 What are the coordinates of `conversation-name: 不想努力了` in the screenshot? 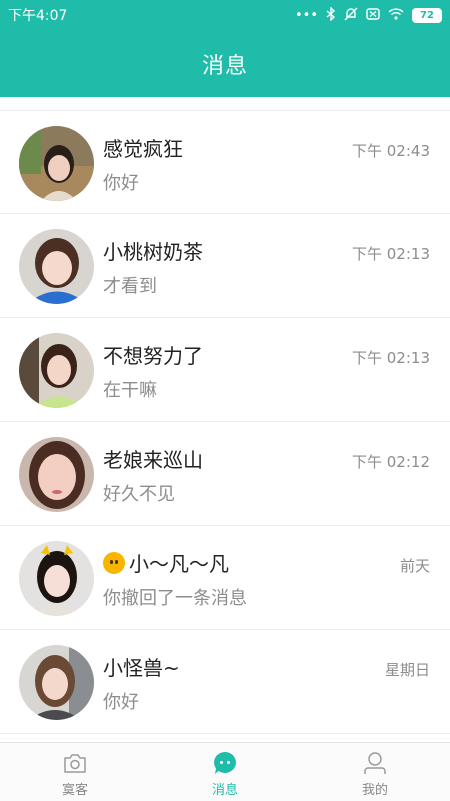 It's located at (153, 356).